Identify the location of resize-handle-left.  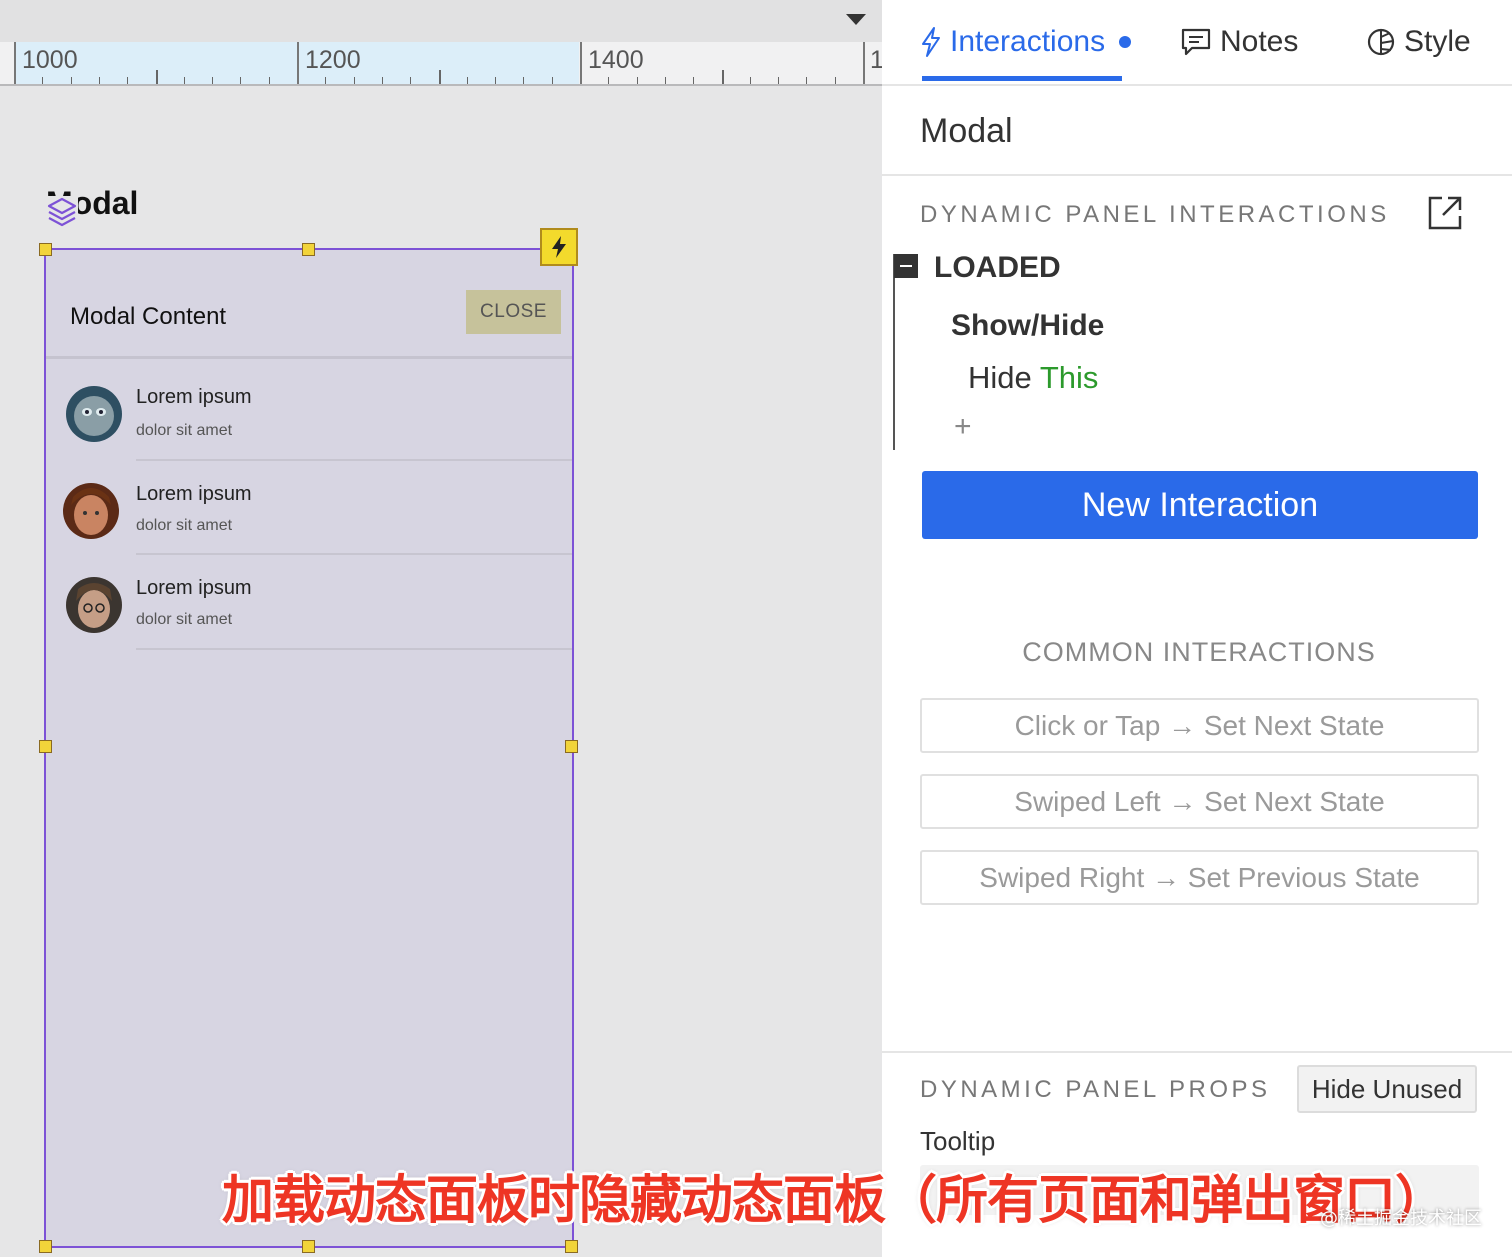
(45, 746).